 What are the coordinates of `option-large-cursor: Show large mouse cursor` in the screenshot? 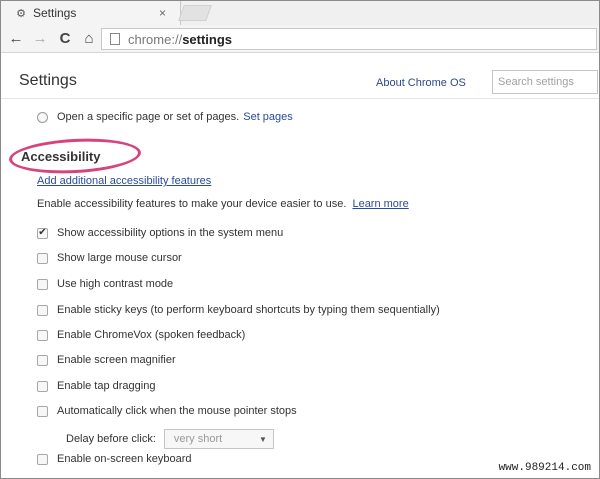 It's located at (109, 258).